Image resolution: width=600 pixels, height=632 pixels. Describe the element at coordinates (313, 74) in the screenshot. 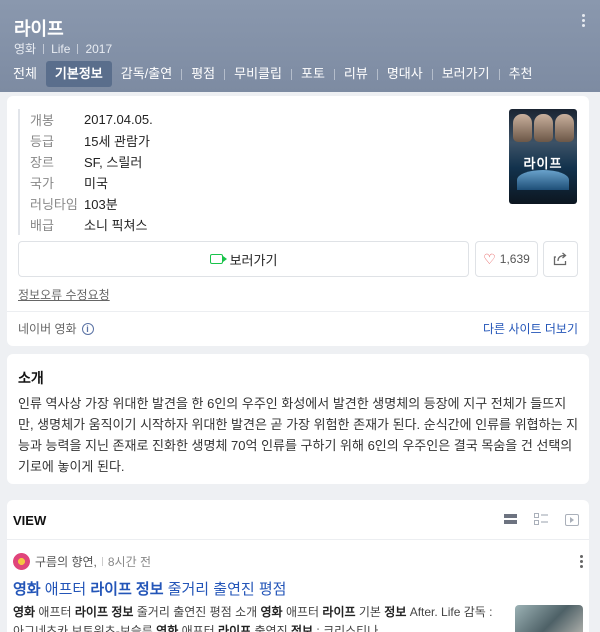

I see `tab-photo: 포토` at that location.